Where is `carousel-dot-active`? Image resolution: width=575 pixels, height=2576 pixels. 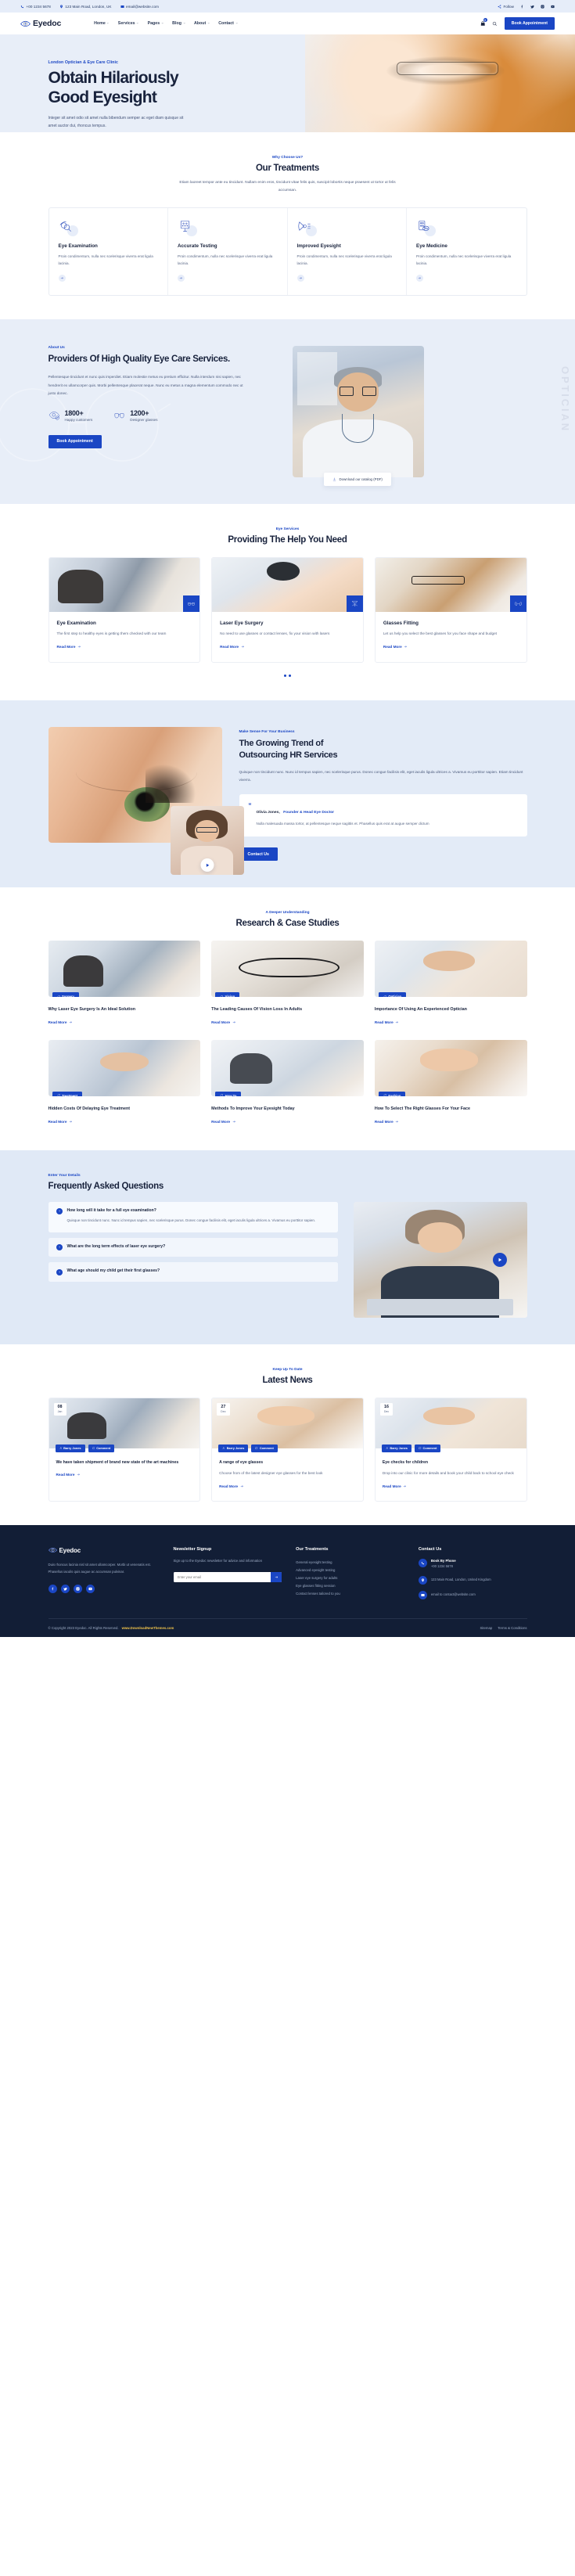 carousel-dot-active is located at coordinates (284, 676).